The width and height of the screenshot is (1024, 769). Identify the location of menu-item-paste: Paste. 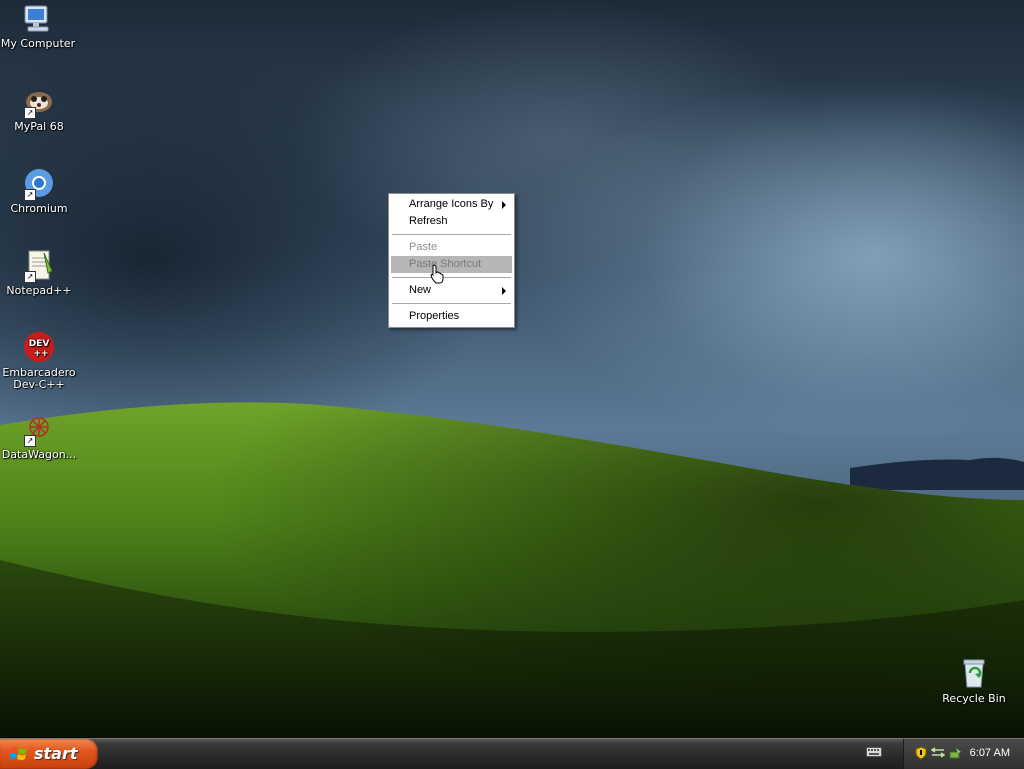
(451, 247).